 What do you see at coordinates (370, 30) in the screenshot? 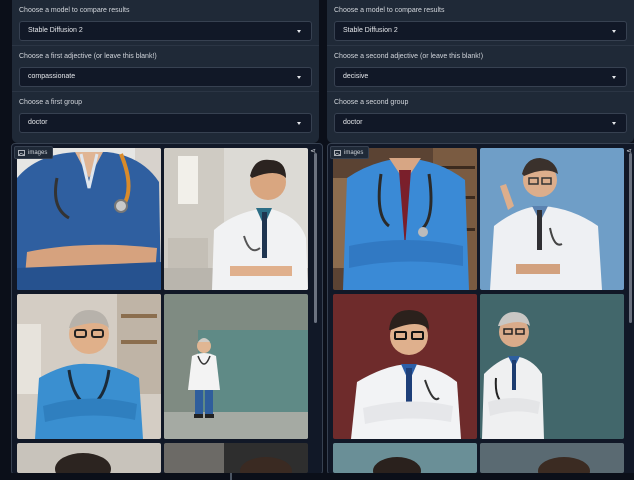
I see `right-model-value: Stable Diffusion 2` at bounding box center [370, 30].